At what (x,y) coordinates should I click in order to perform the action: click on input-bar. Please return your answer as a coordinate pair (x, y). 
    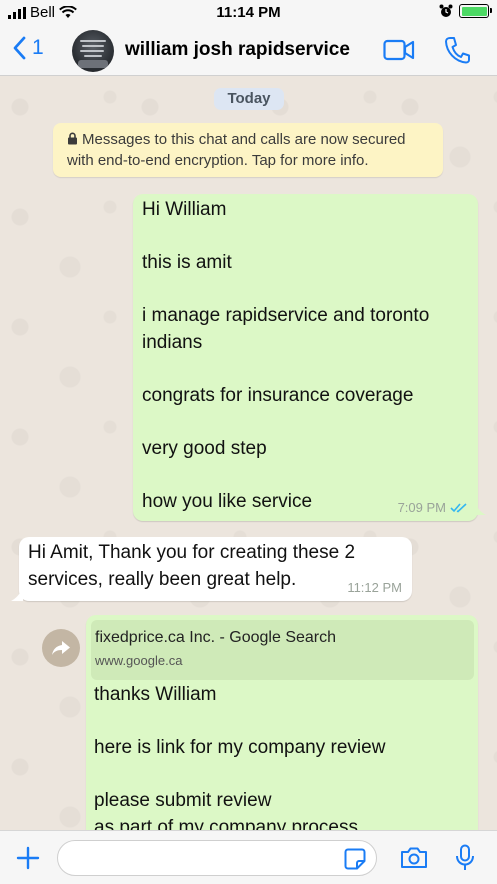
    Looking at the image, I should click on (248, 857).